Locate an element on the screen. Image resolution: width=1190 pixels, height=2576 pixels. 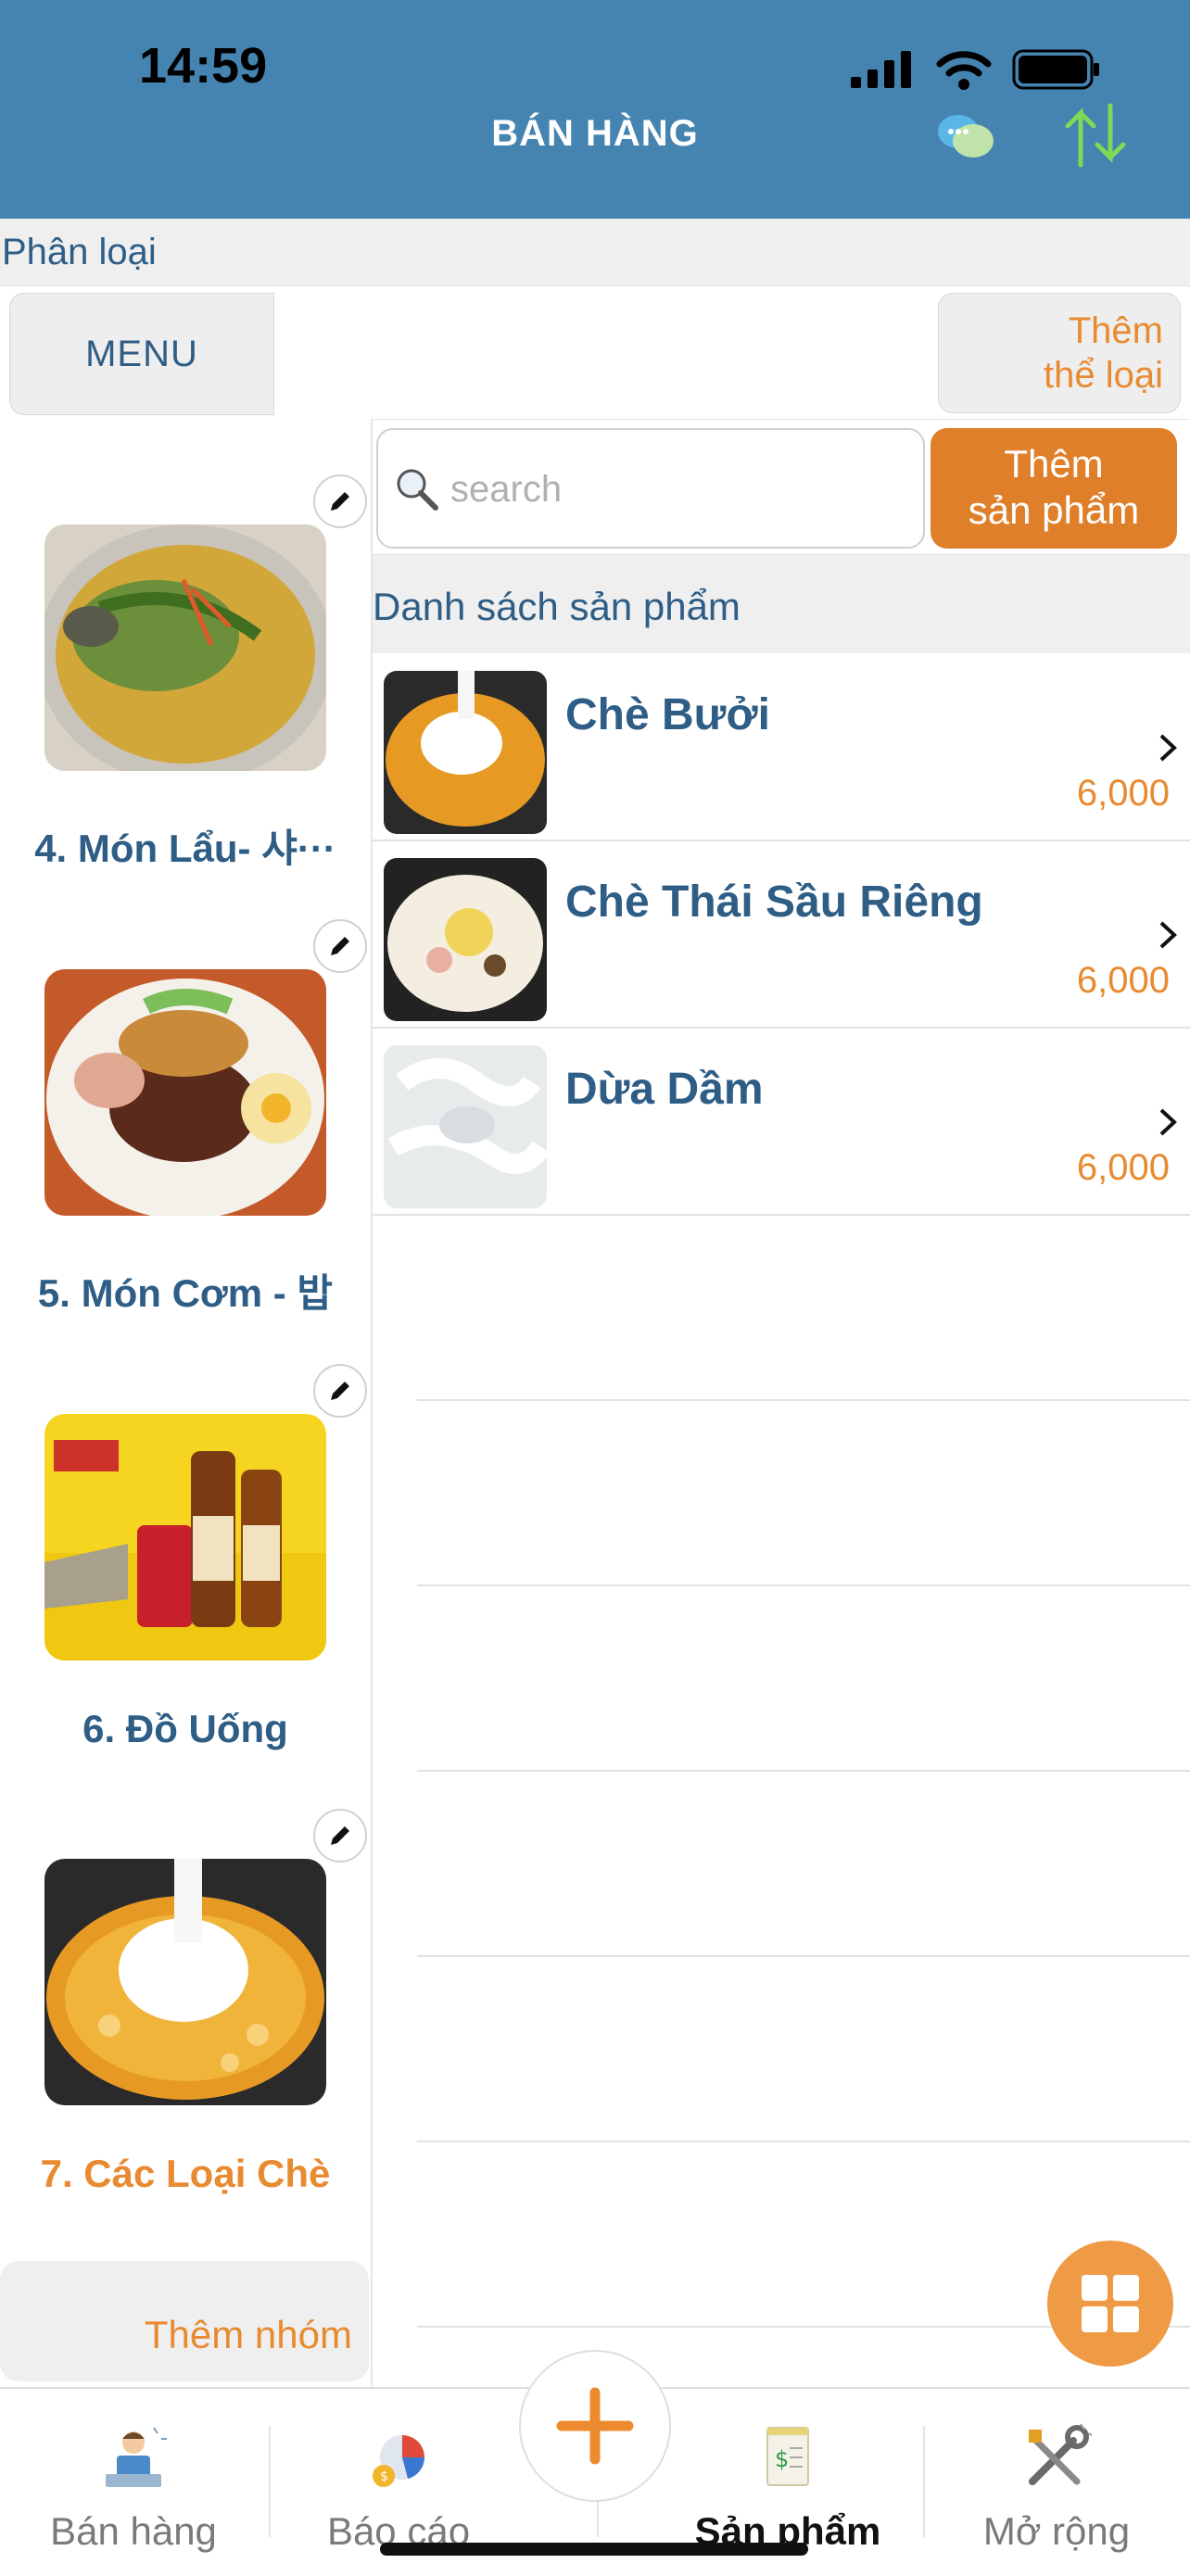
rice-pork-photo is located at coordinates (185, 1092).